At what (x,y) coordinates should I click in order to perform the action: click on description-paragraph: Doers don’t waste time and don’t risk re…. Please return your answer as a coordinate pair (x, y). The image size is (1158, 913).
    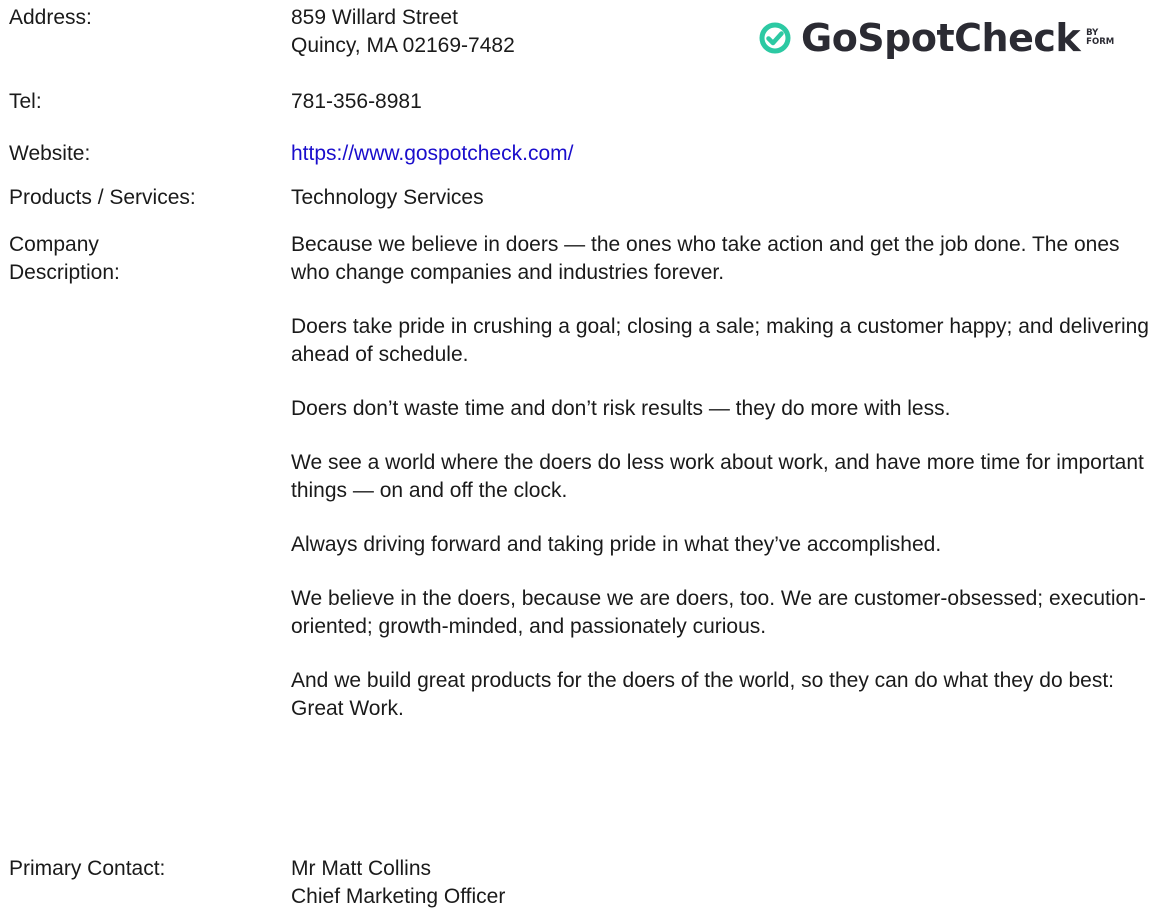
    Looking at the image, I should click on (621, 408).